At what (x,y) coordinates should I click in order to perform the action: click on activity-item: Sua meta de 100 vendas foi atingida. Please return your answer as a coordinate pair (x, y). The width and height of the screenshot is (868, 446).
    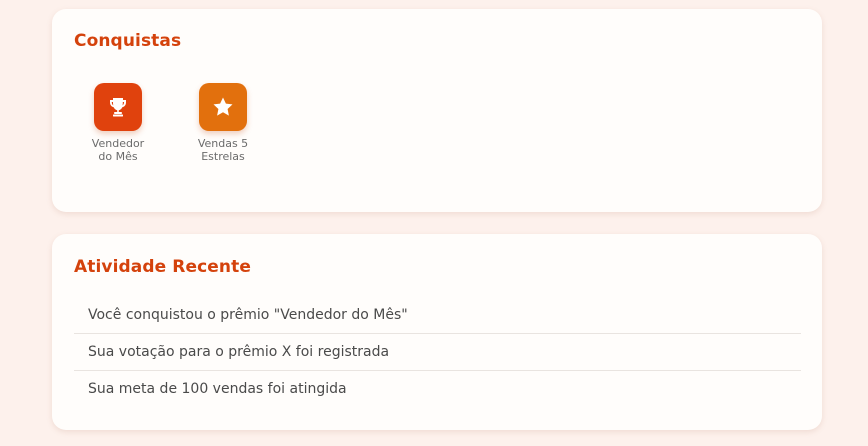
    Looking at the image, I should click on (217, 389).